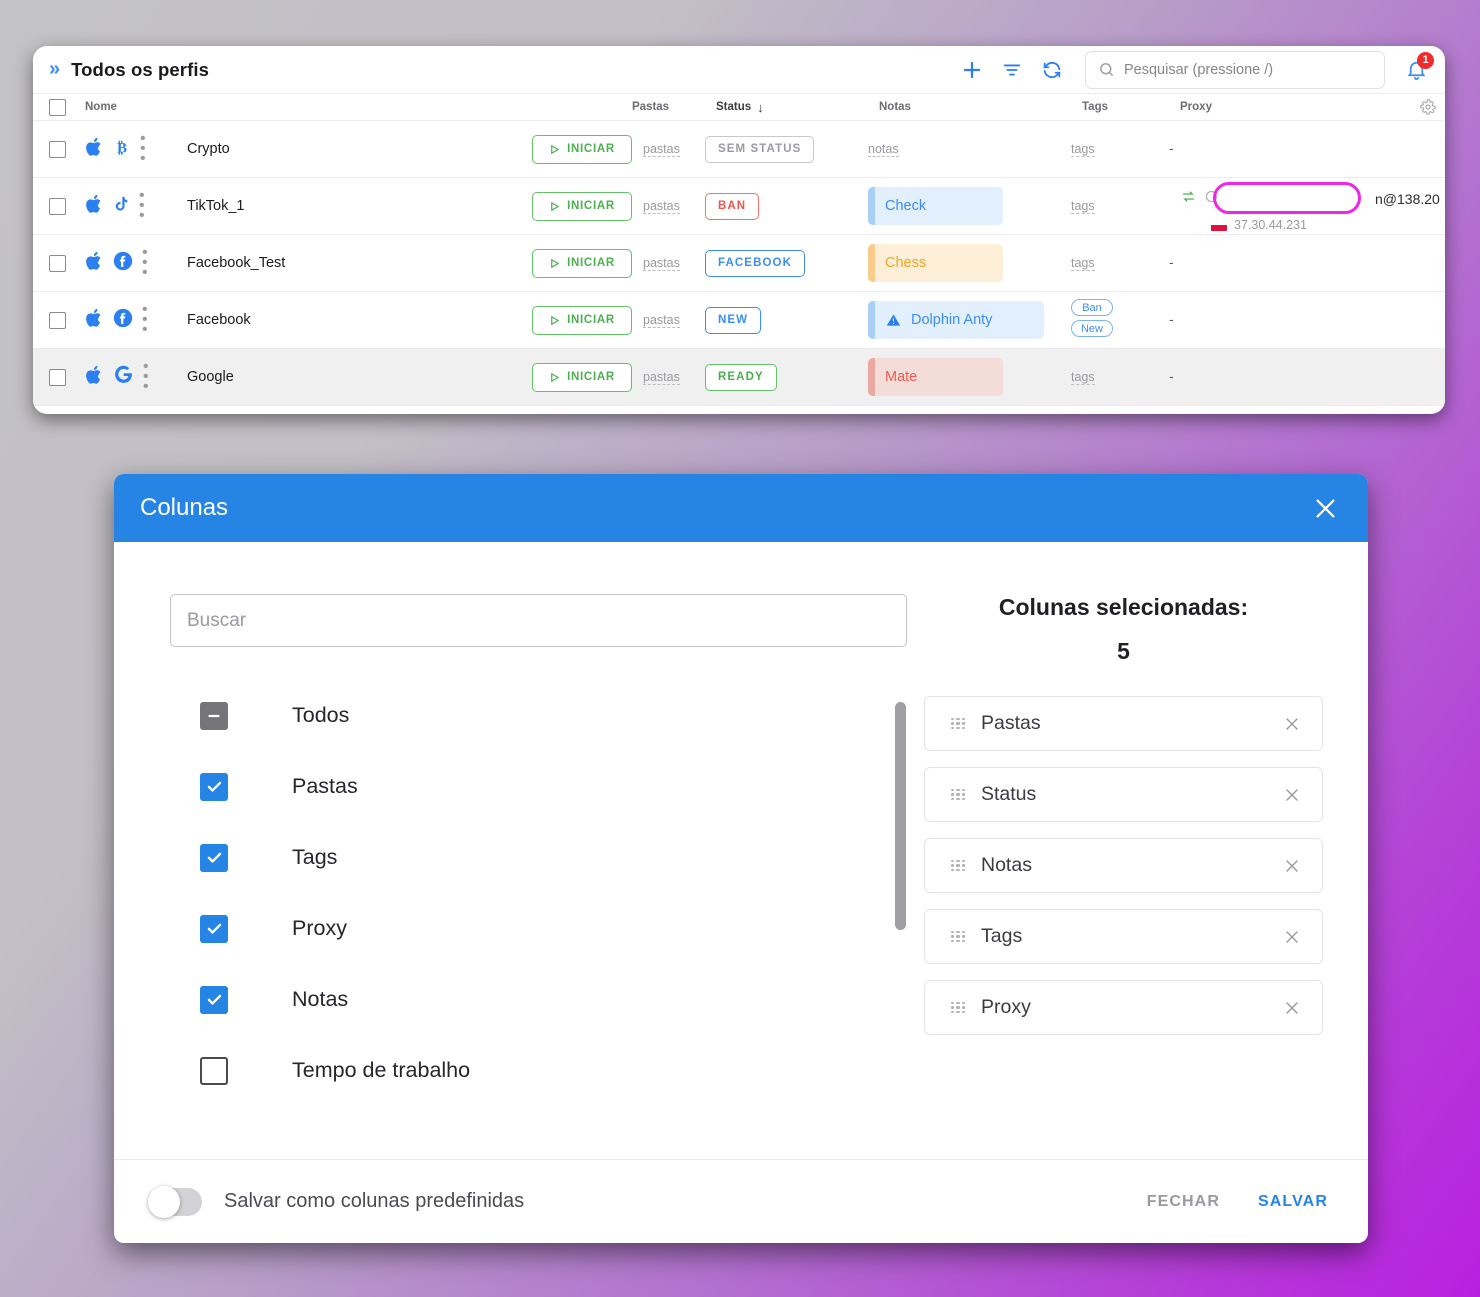  What do you see at coordinates (358, 107) in the screenshot?
I see `column-header-name: Nome` at bounding box center [358, 107].